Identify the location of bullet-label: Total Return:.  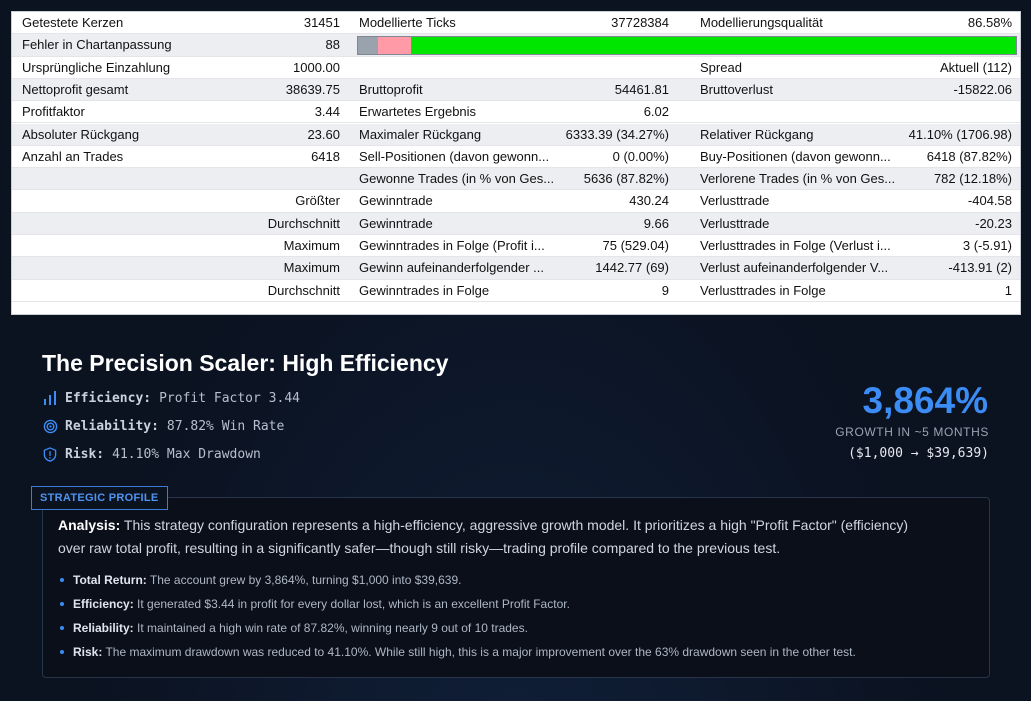
(110, 580).